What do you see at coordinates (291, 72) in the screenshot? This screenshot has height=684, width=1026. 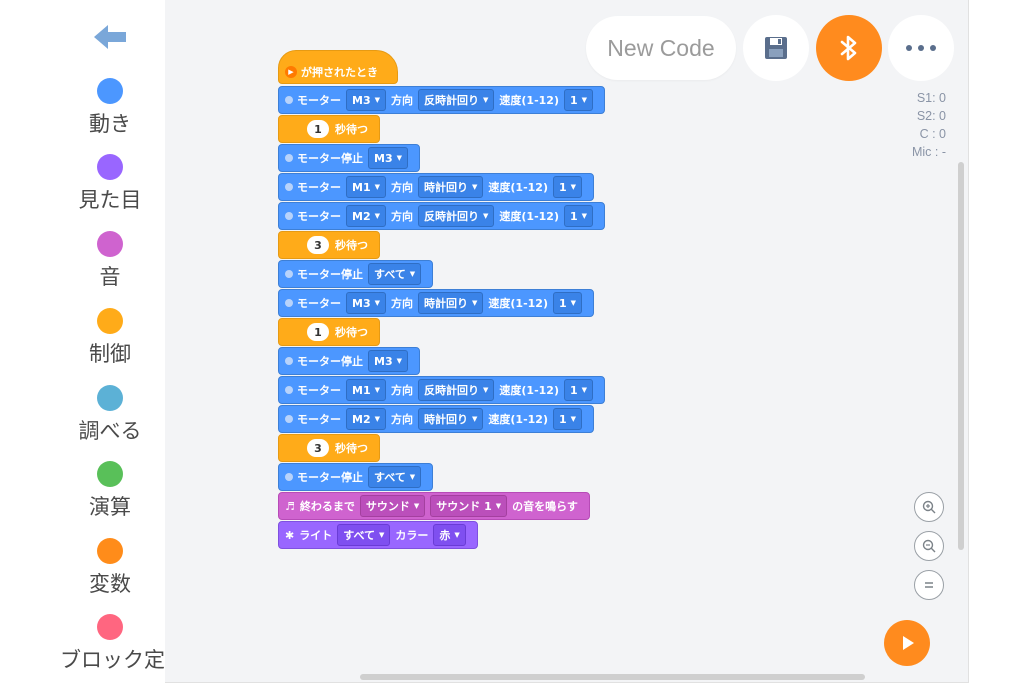 I see `flag-icon: ▶` at bounding box center [291, 72].